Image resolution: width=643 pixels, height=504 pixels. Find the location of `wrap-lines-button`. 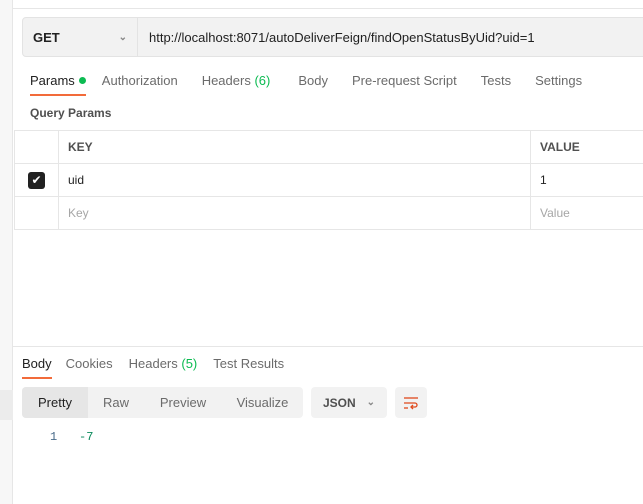

wrap-lines-button is located at coordinates (411, 402).